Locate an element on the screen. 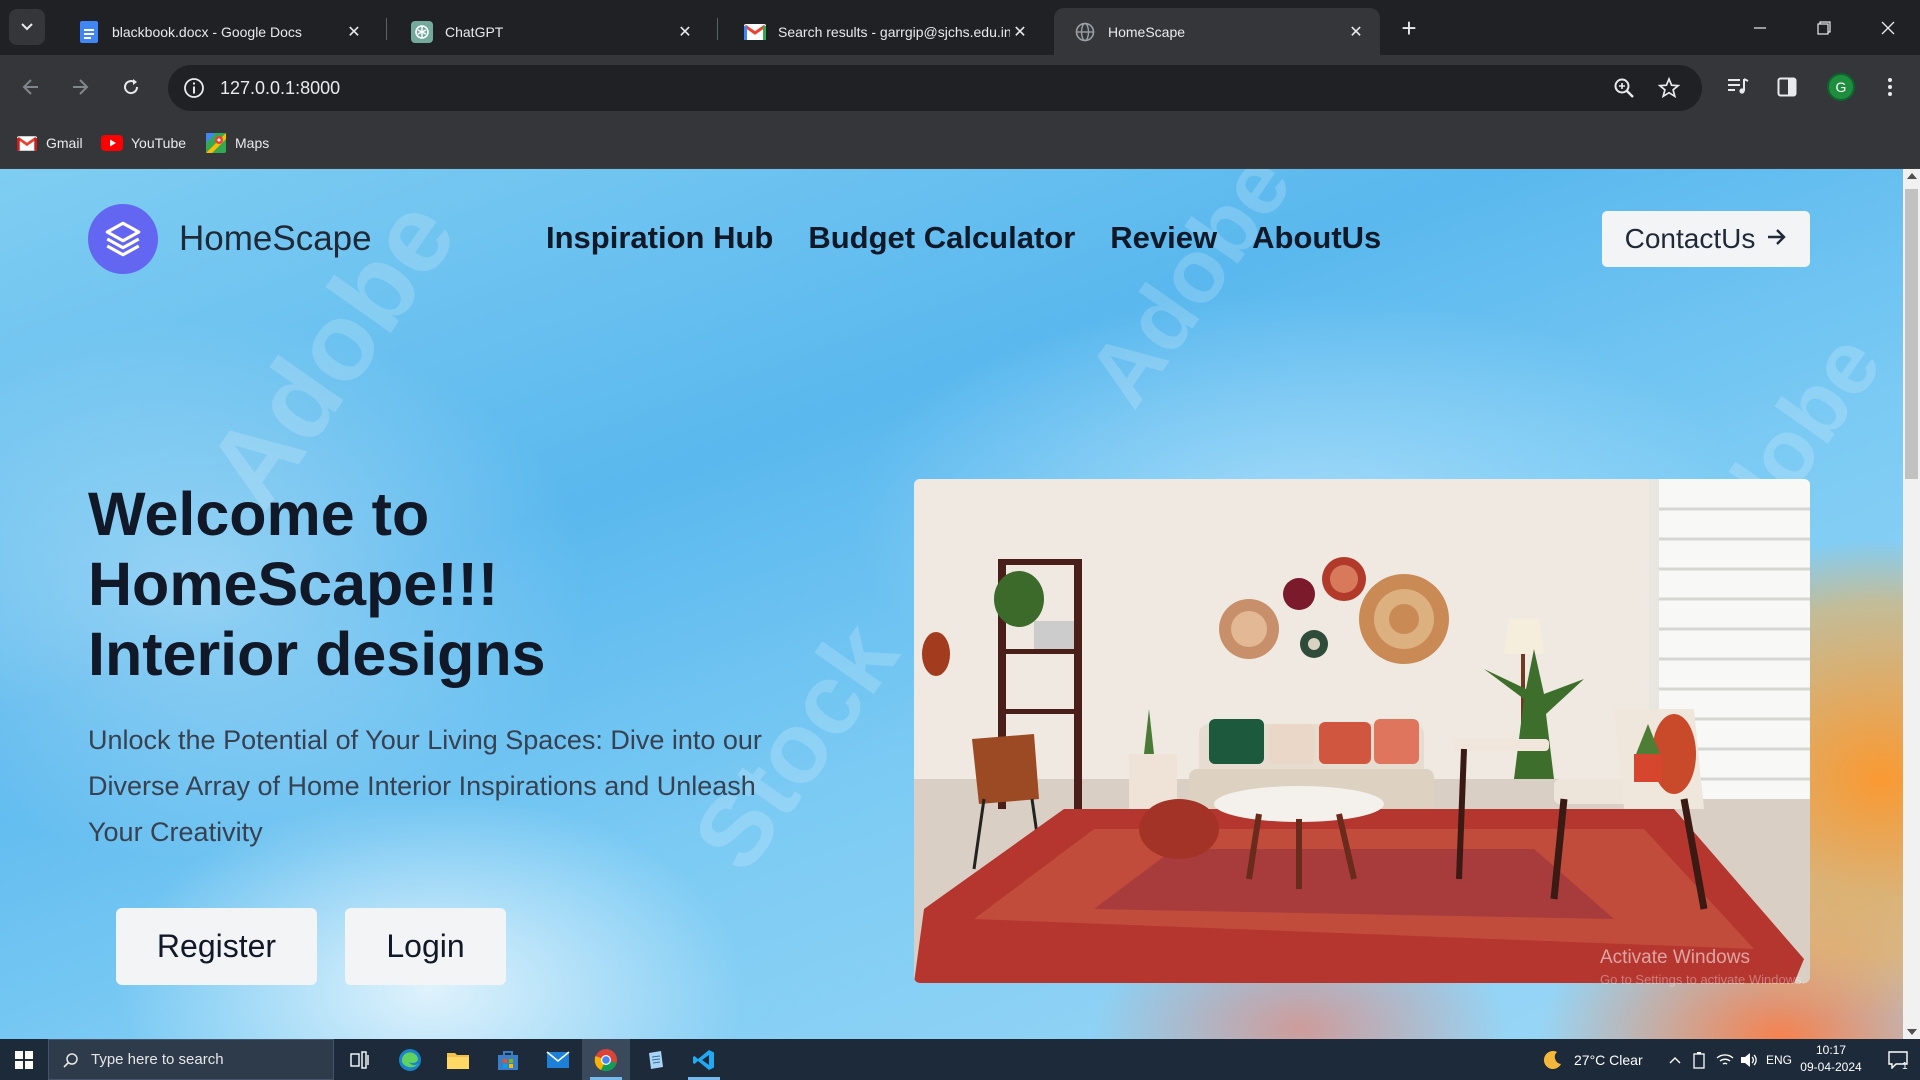 The width and height of the screenshot is (1920, 1080). taskbar-clock: 10:17 09-04-2024 is located at coordinates (1831, 1059).